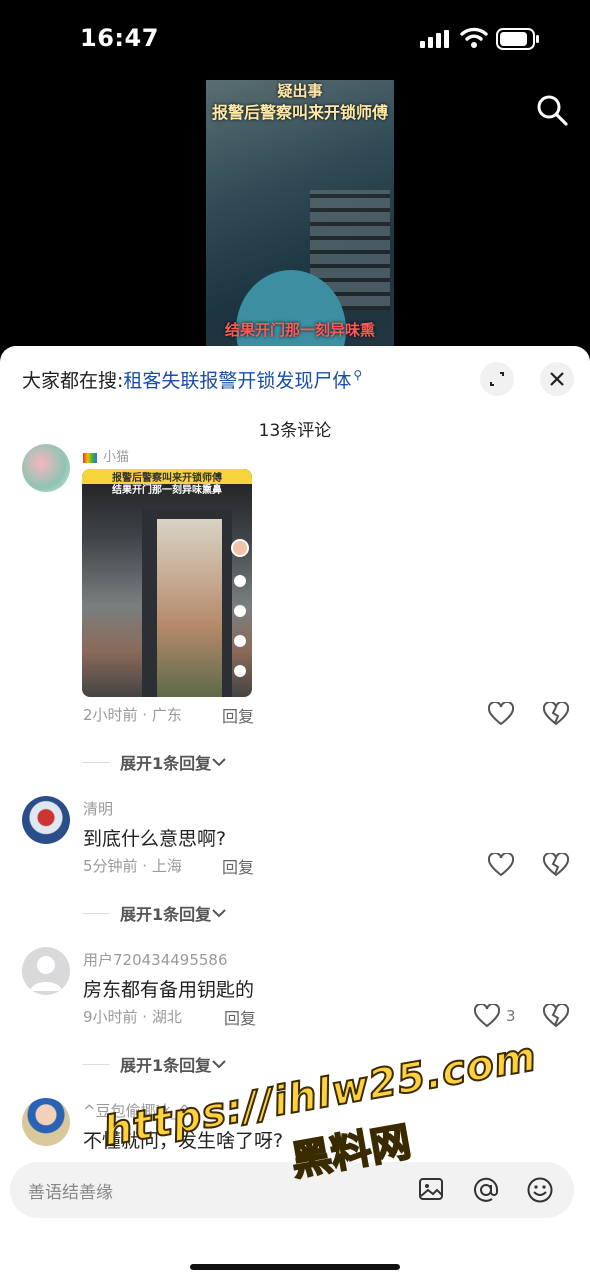 The height and width of the screenshot is (1280, 590). What do you see at coordinates (351, 1152) in the screenshot?
I see `watermark-name: 黑料网` at bounding box center [351, 1152].